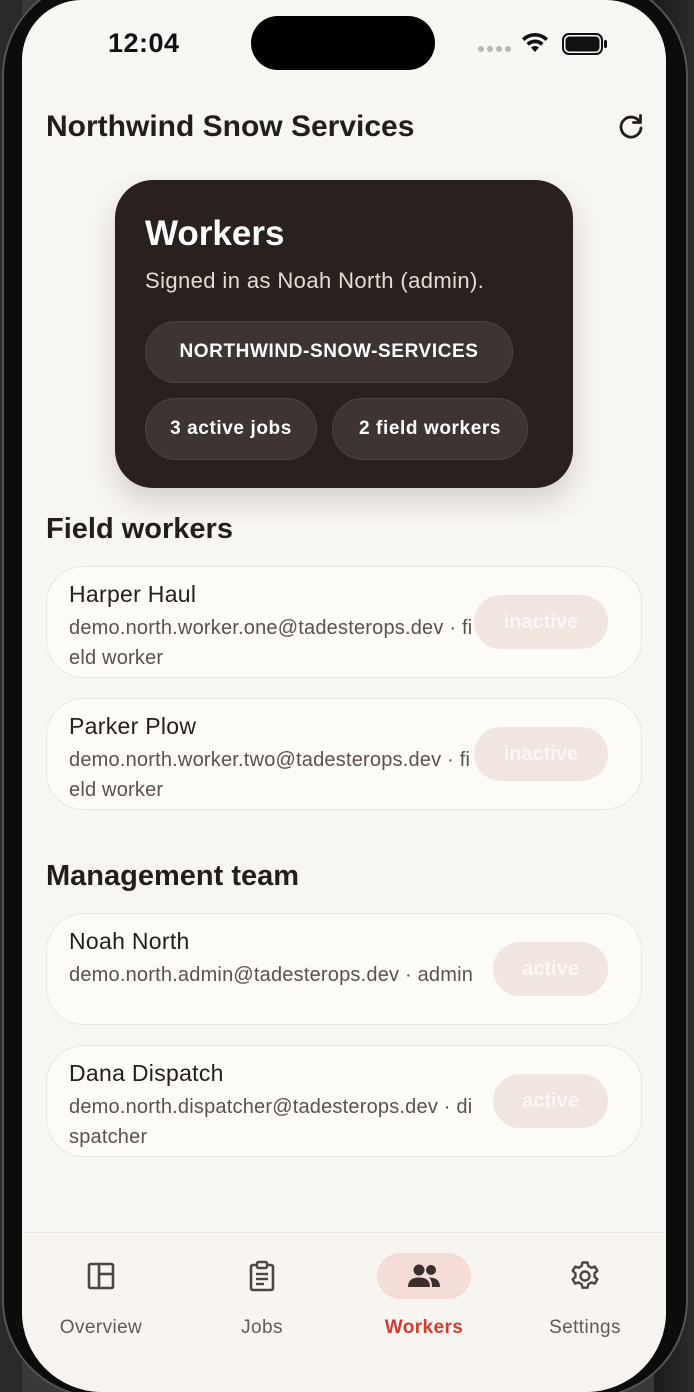  What do you see at coordinates (262, 1276) in the screenshot?
I see `clipboard-icon` at bounding box center [262, 1276].